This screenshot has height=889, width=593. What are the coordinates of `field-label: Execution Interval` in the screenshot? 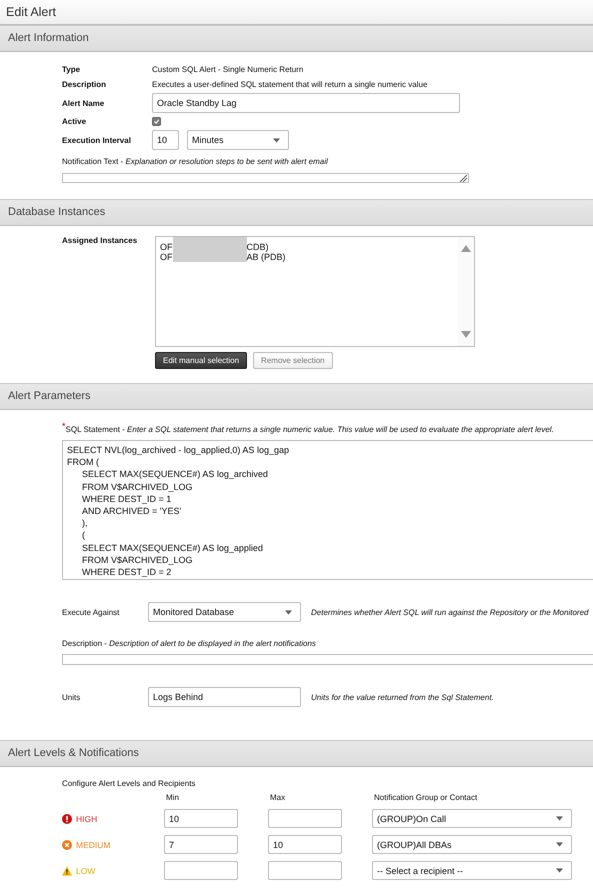 It's located at (97, 140).